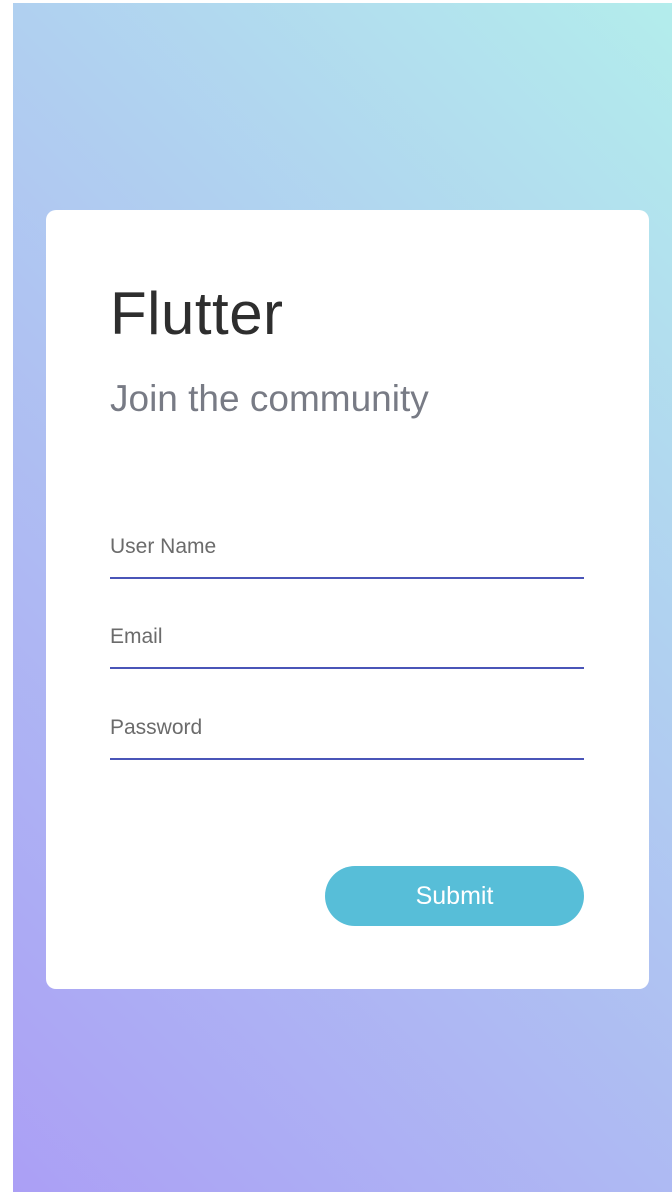 The image size is (672, 1192). What do you see at coordinates (454, 896) in the screenshot?
I see `submit-button: Submit` at bounding box center [454, 896].